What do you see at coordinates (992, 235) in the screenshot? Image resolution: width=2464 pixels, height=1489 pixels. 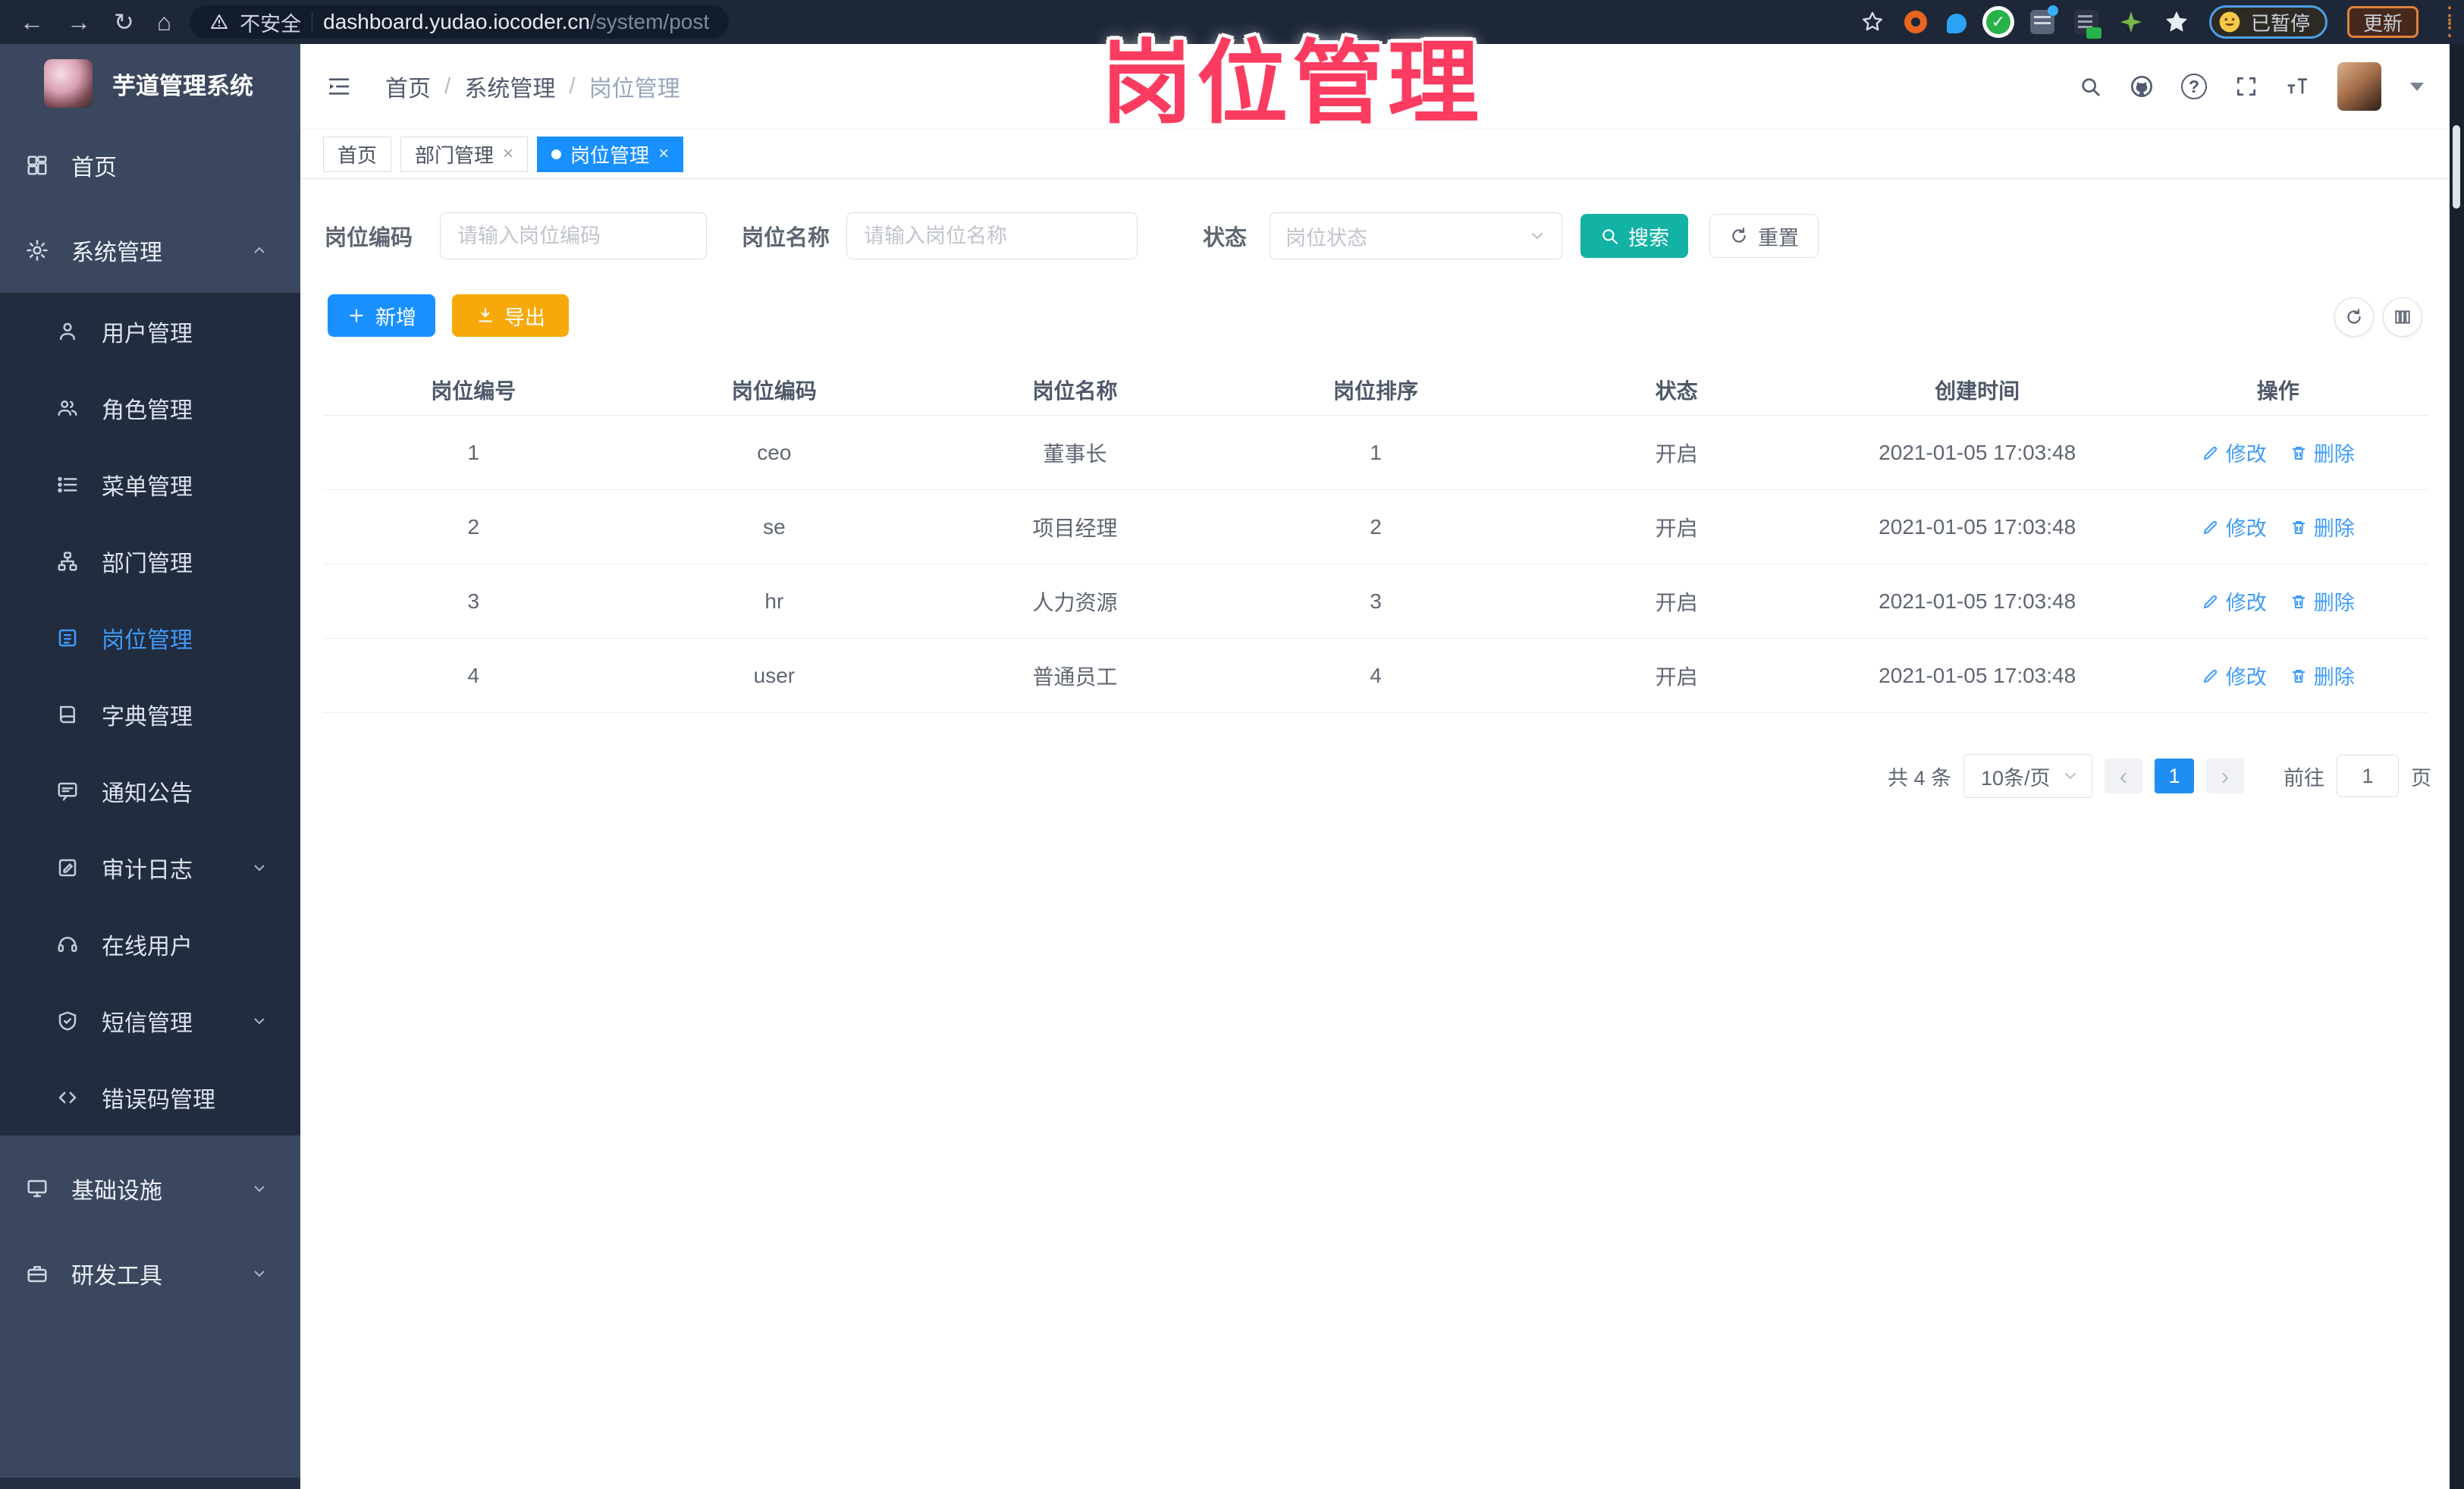 I see `post-name-input` at bounding box center [992, 235].